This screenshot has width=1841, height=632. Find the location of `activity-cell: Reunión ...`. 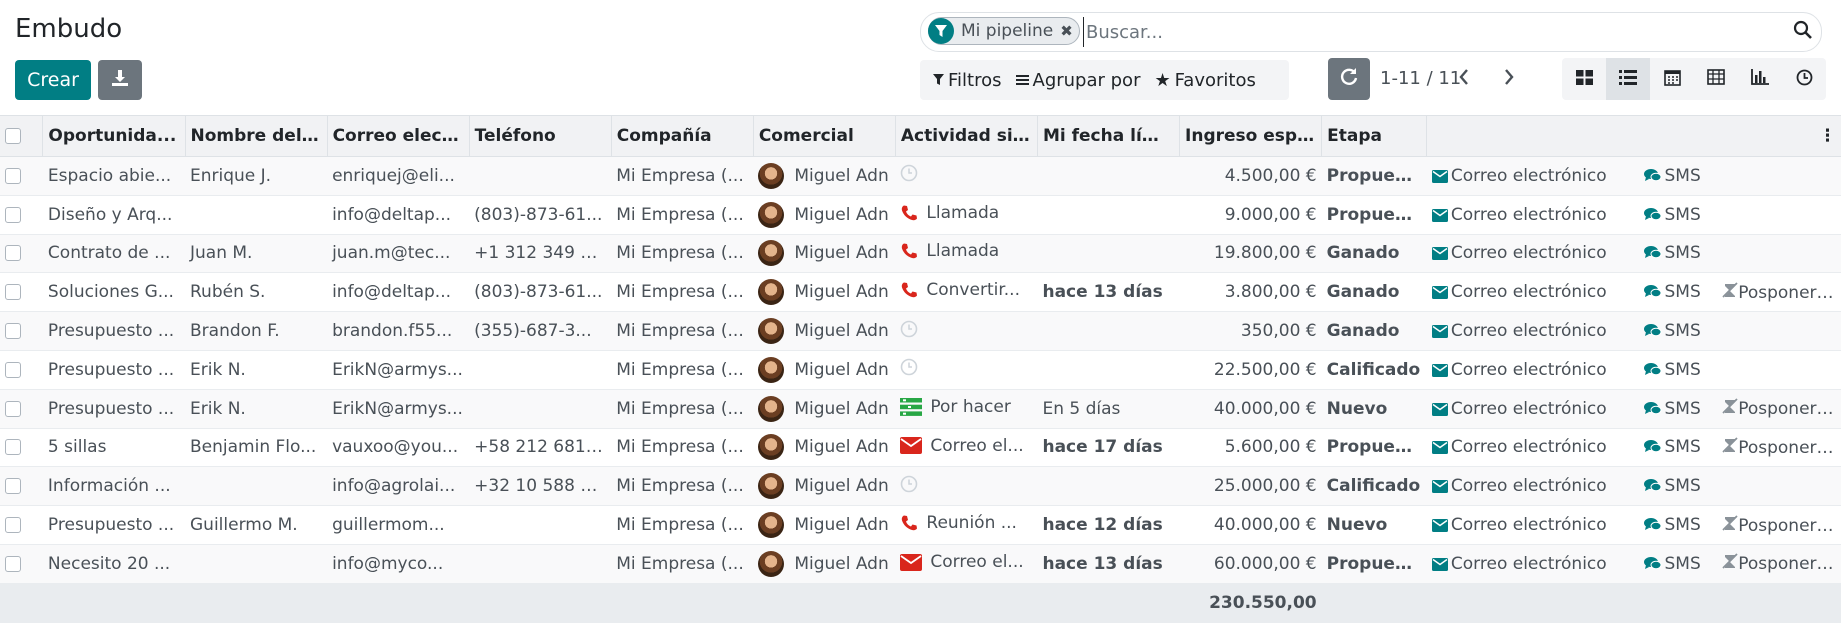

activity-cell: Reunión ... is located at coordinates (966, 525).